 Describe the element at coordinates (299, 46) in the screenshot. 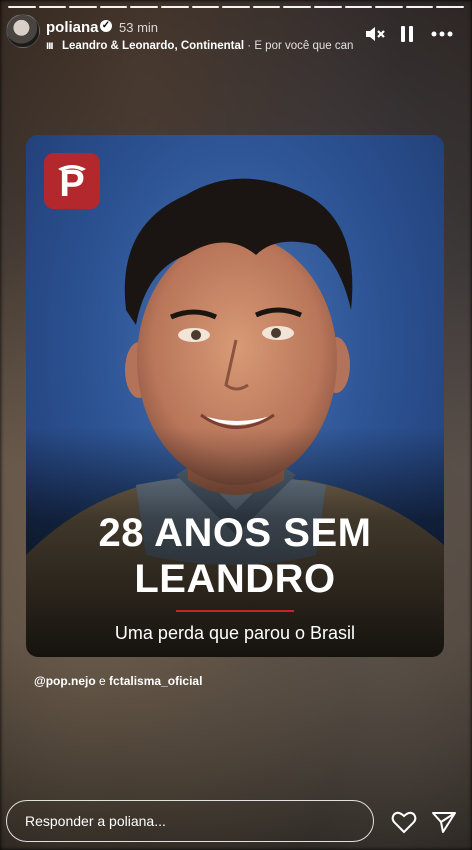

I see `music-lyrics: · É por você que can` at that location.